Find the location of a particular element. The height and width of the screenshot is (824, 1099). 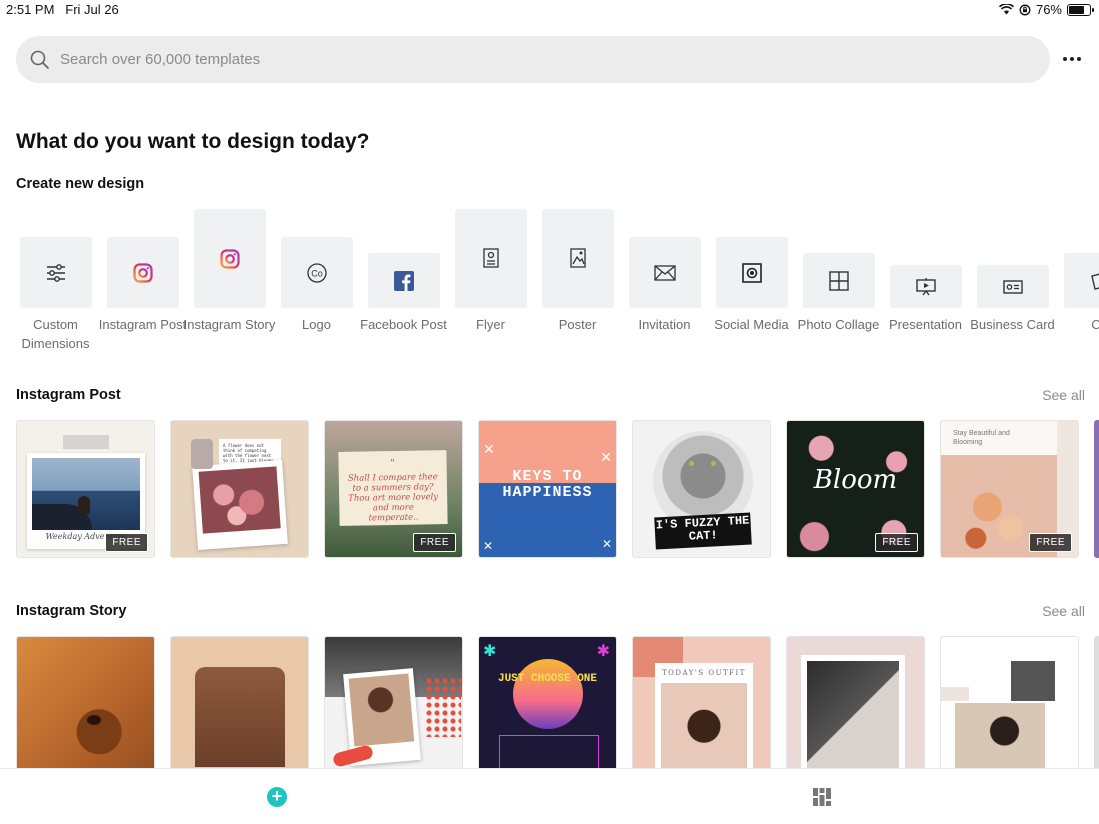

status-bar: 2:51 PM Fri Jul 26 76% is located at coordinates (549, 10).